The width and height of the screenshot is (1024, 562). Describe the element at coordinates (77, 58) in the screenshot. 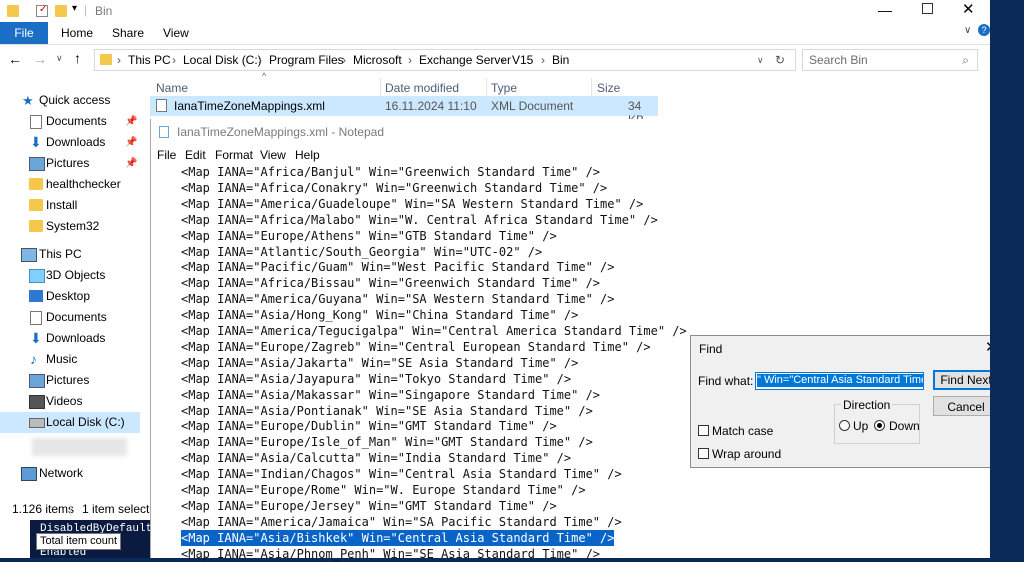

I see `up-arrow-icon: ↑` at that location.